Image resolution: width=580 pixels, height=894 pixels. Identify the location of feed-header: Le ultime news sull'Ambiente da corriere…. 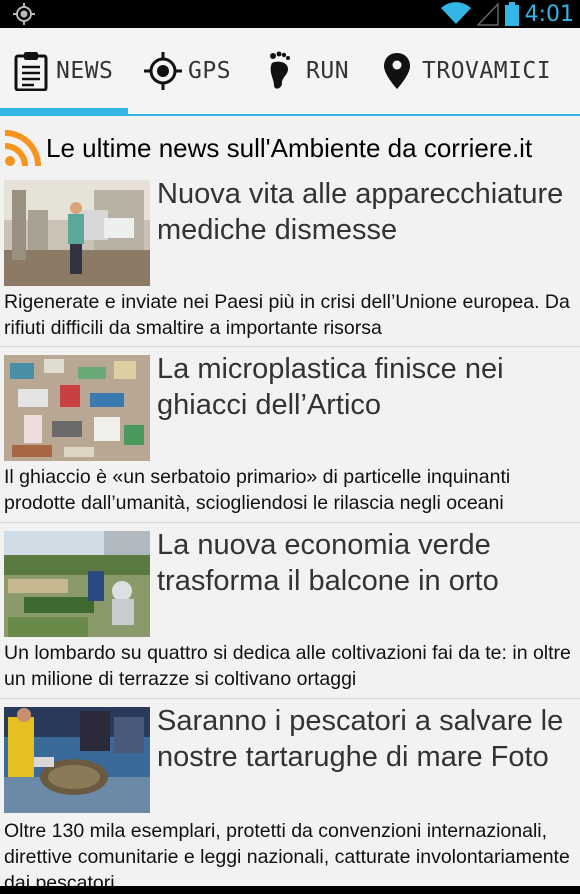
(290, 148).